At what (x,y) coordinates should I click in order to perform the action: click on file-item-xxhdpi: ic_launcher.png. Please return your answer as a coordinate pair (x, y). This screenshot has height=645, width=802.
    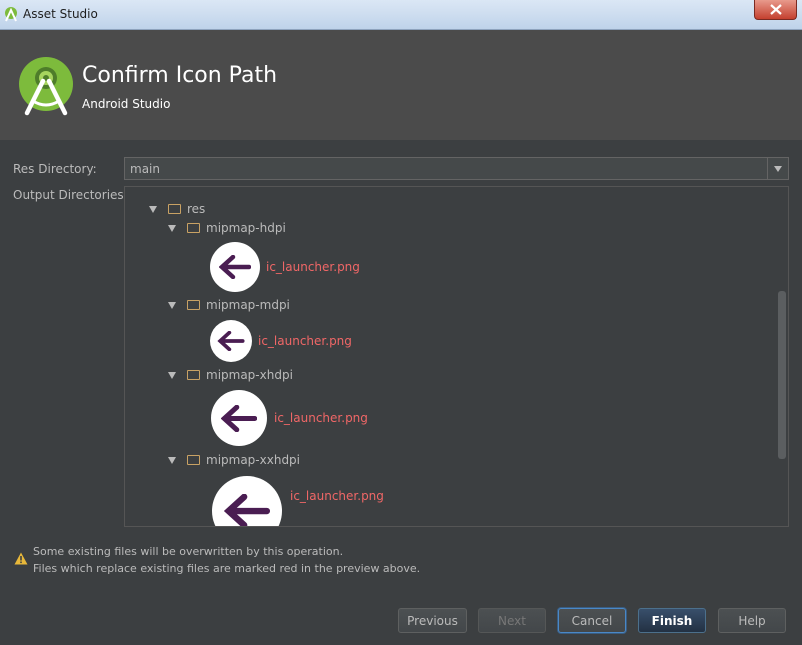
    Looking at the image, I should click on (298, 501).